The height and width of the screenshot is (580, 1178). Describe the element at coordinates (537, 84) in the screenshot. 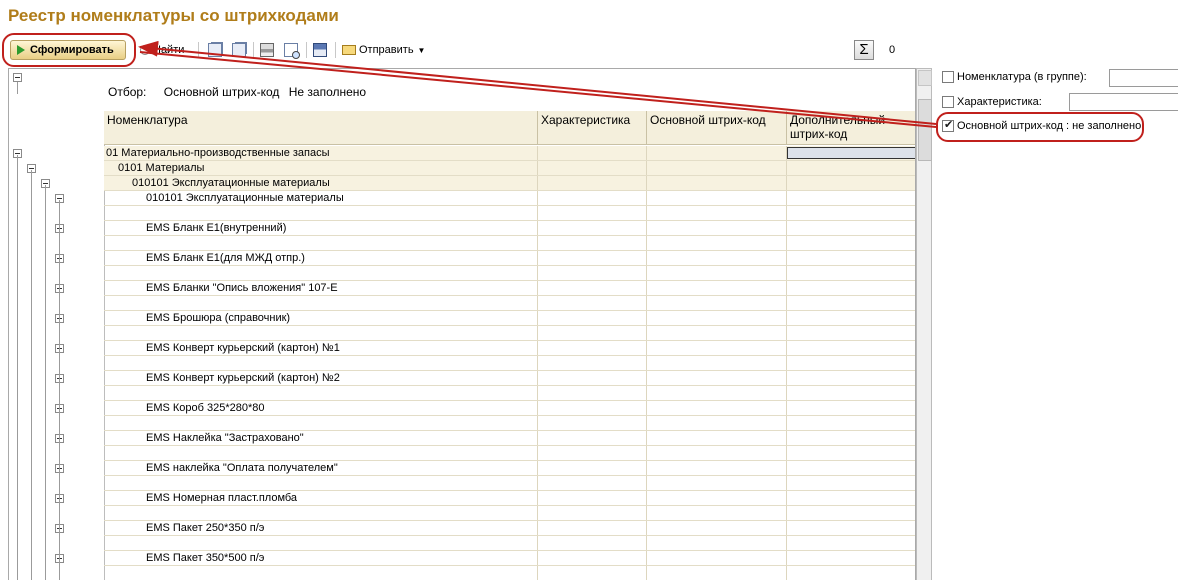

I see `annotation-arrows` at that location.